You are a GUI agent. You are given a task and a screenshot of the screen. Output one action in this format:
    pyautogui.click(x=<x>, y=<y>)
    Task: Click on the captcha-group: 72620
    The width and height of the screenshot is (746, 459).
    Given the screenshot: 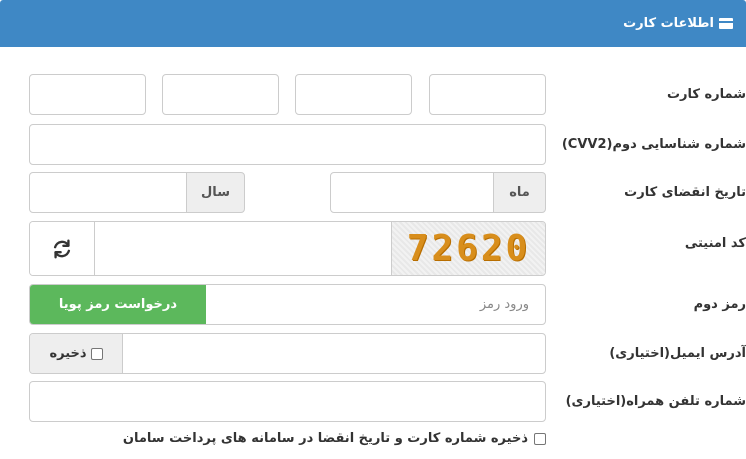 What is the action you would take?
    pyautogui.click(x=287, y=248)
    